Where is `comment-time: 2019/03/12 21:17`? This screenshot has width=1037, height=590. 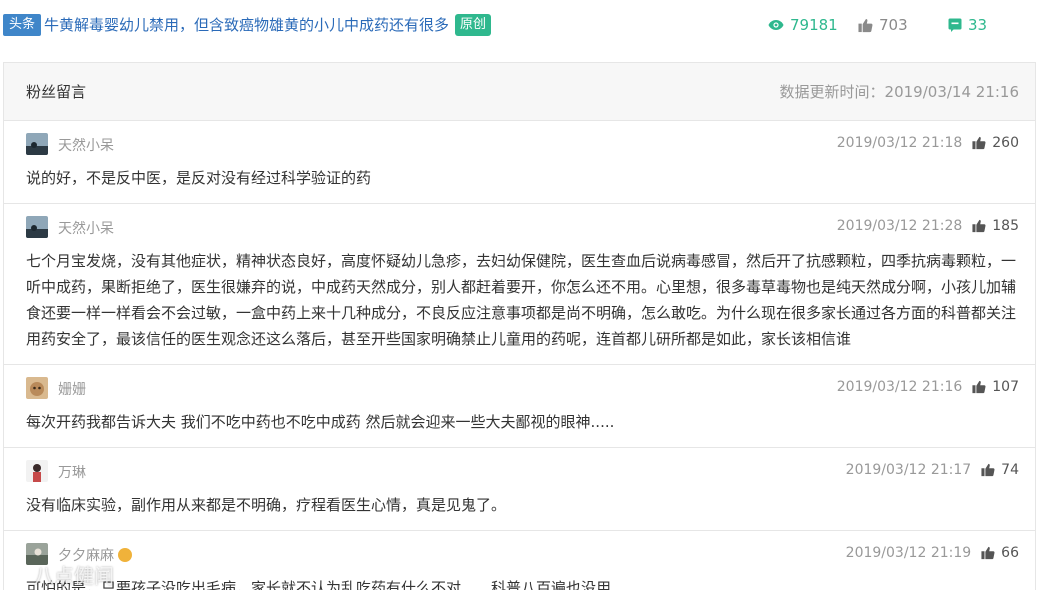 comment-time: 2019/03/12 21:17 is located at coordinates (908, 470).